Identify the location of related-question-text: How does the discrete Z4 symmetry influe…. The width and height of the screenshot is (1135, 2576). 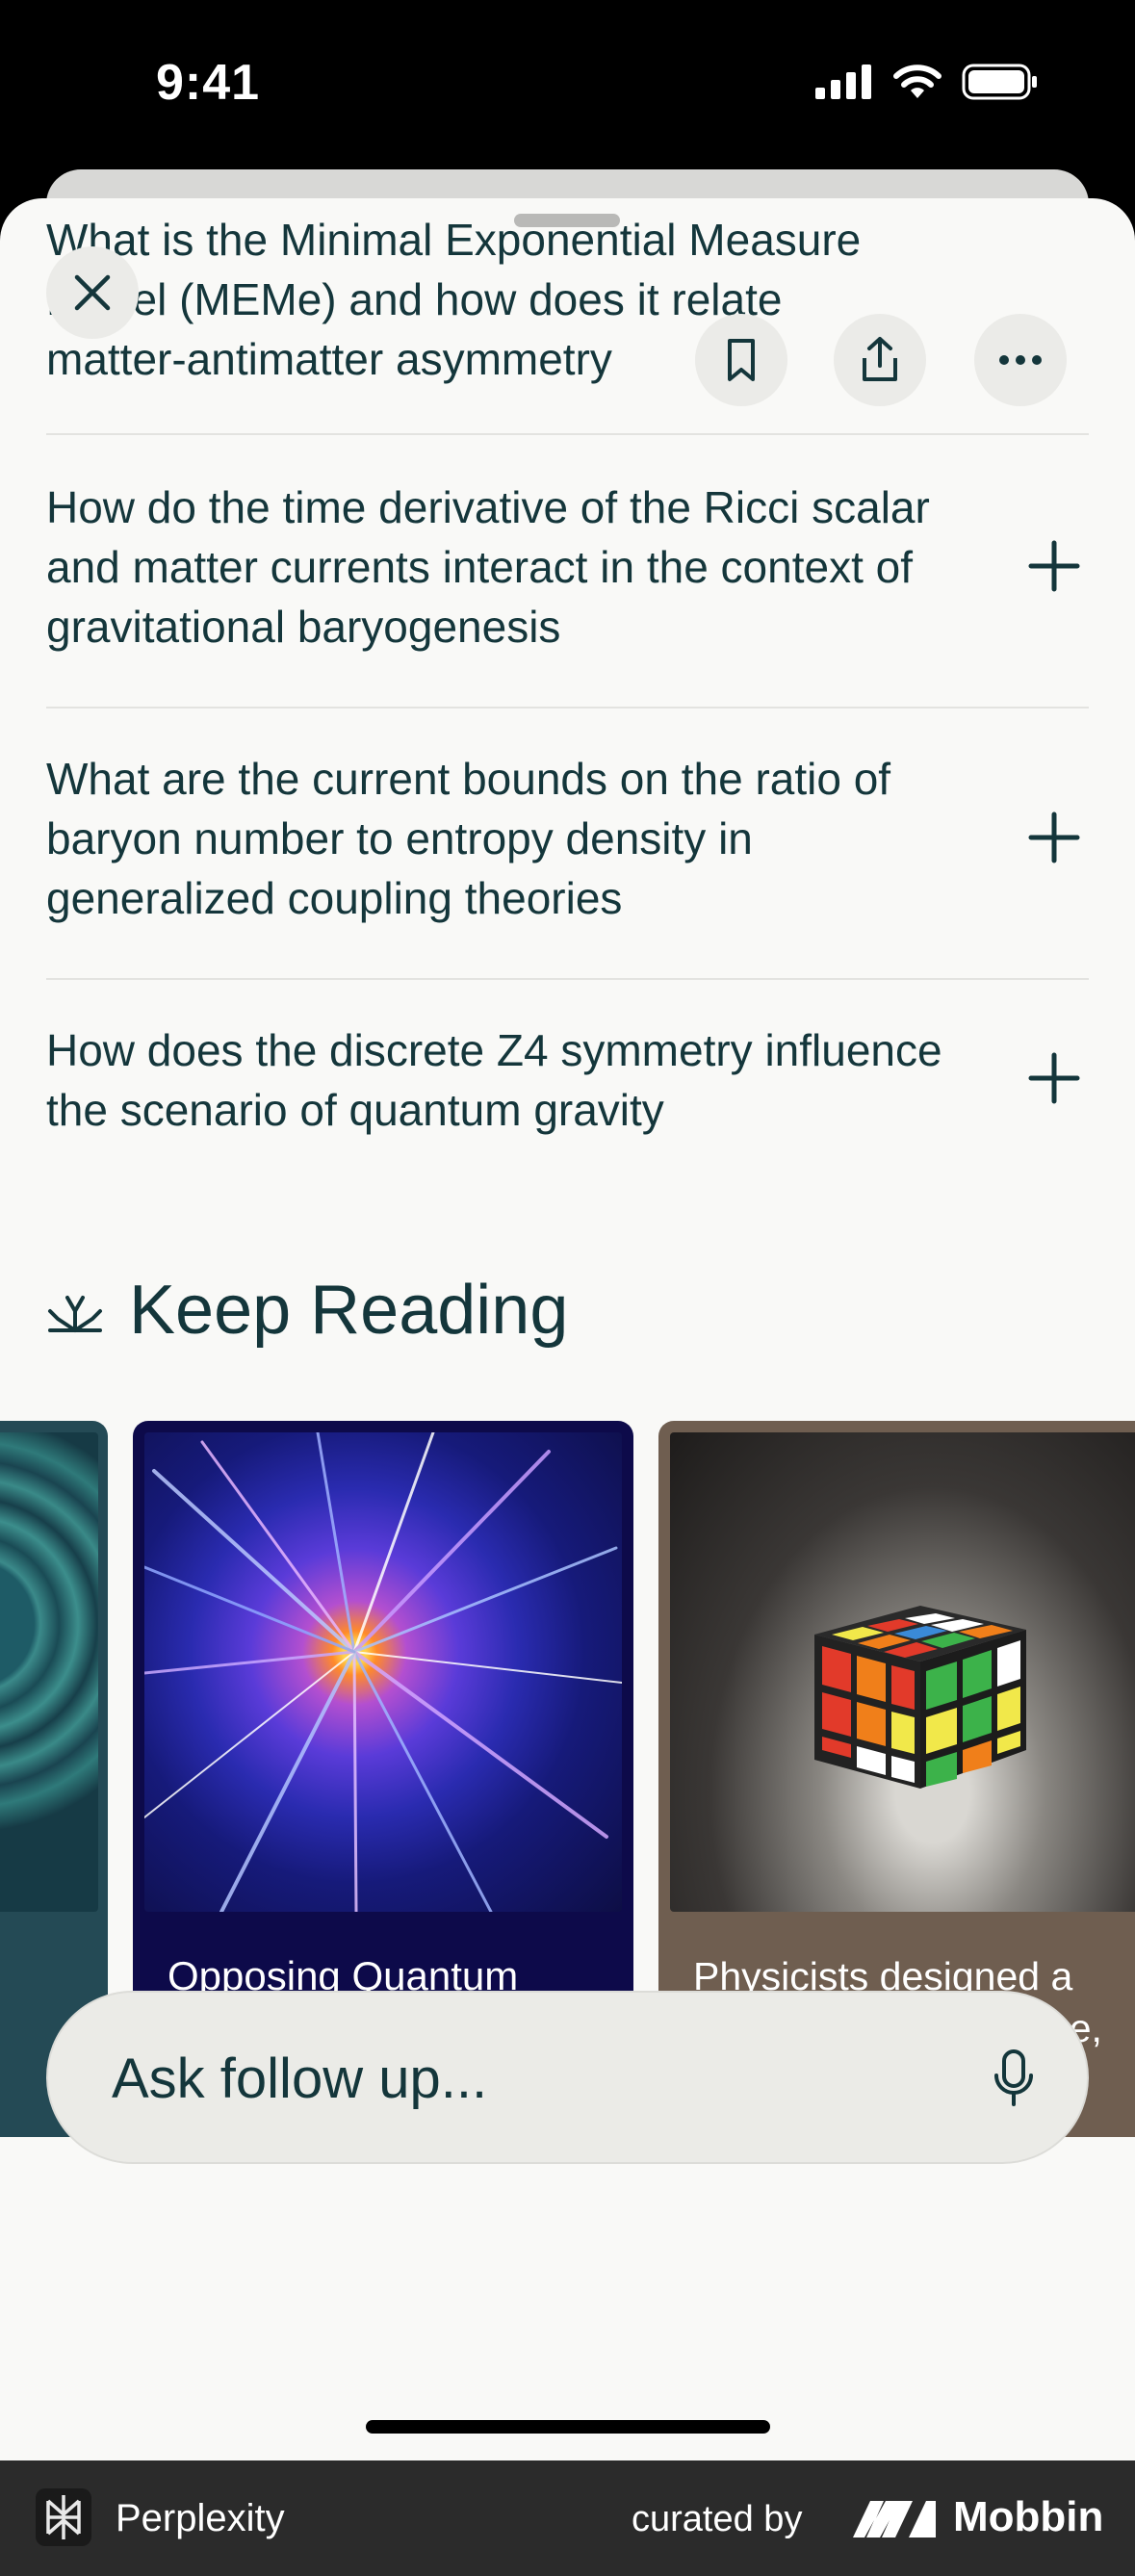
(494, 1080).